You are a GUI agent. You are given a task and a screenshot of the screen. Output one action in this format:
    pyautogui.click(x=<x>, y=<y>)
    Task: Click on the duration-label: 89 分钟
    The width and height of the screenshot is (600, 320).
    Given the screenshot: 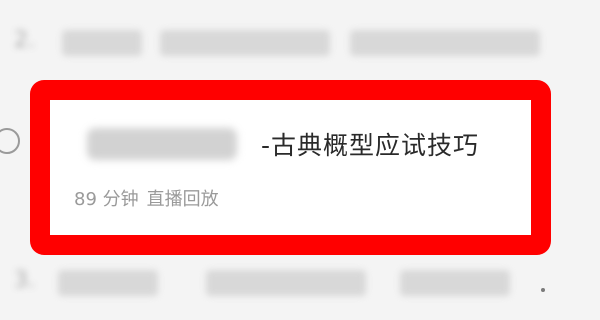 What is the action you would take?
    pyautogui.click(x=106, y=199)
    